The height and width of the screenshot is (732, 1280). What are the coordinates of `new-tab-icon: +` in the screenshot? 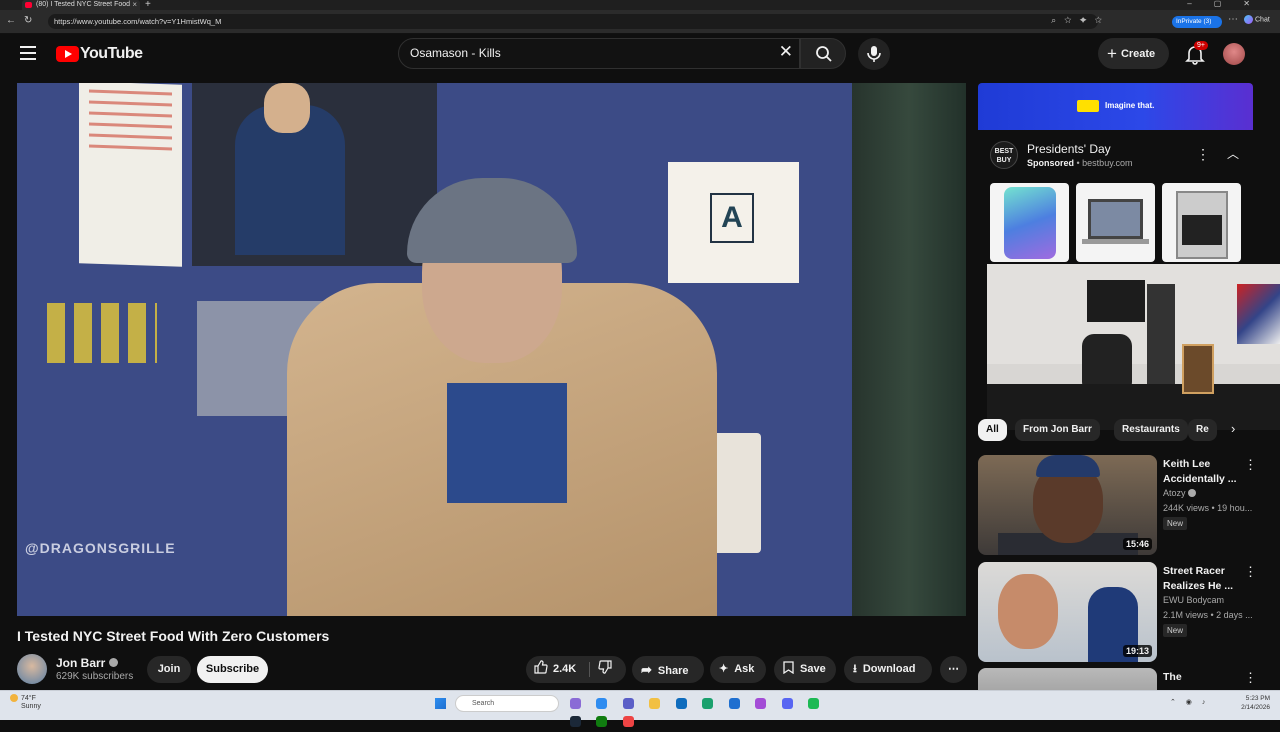 It's located at (148, 5).